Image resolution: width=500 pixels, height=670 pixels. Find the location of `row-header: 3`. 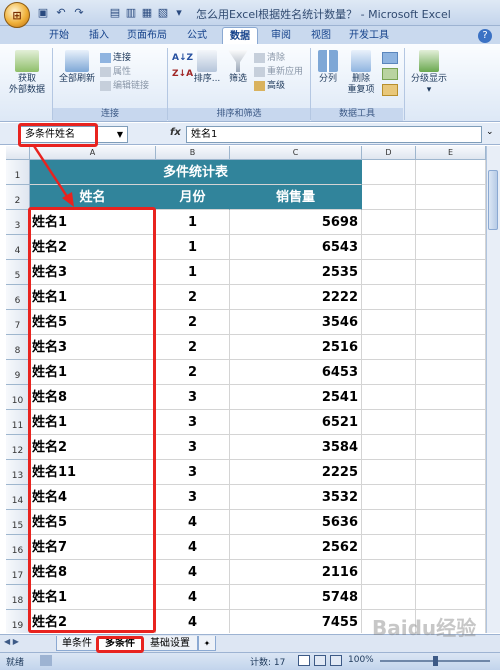

row-header: 3 is located at coordinates (18, 222).